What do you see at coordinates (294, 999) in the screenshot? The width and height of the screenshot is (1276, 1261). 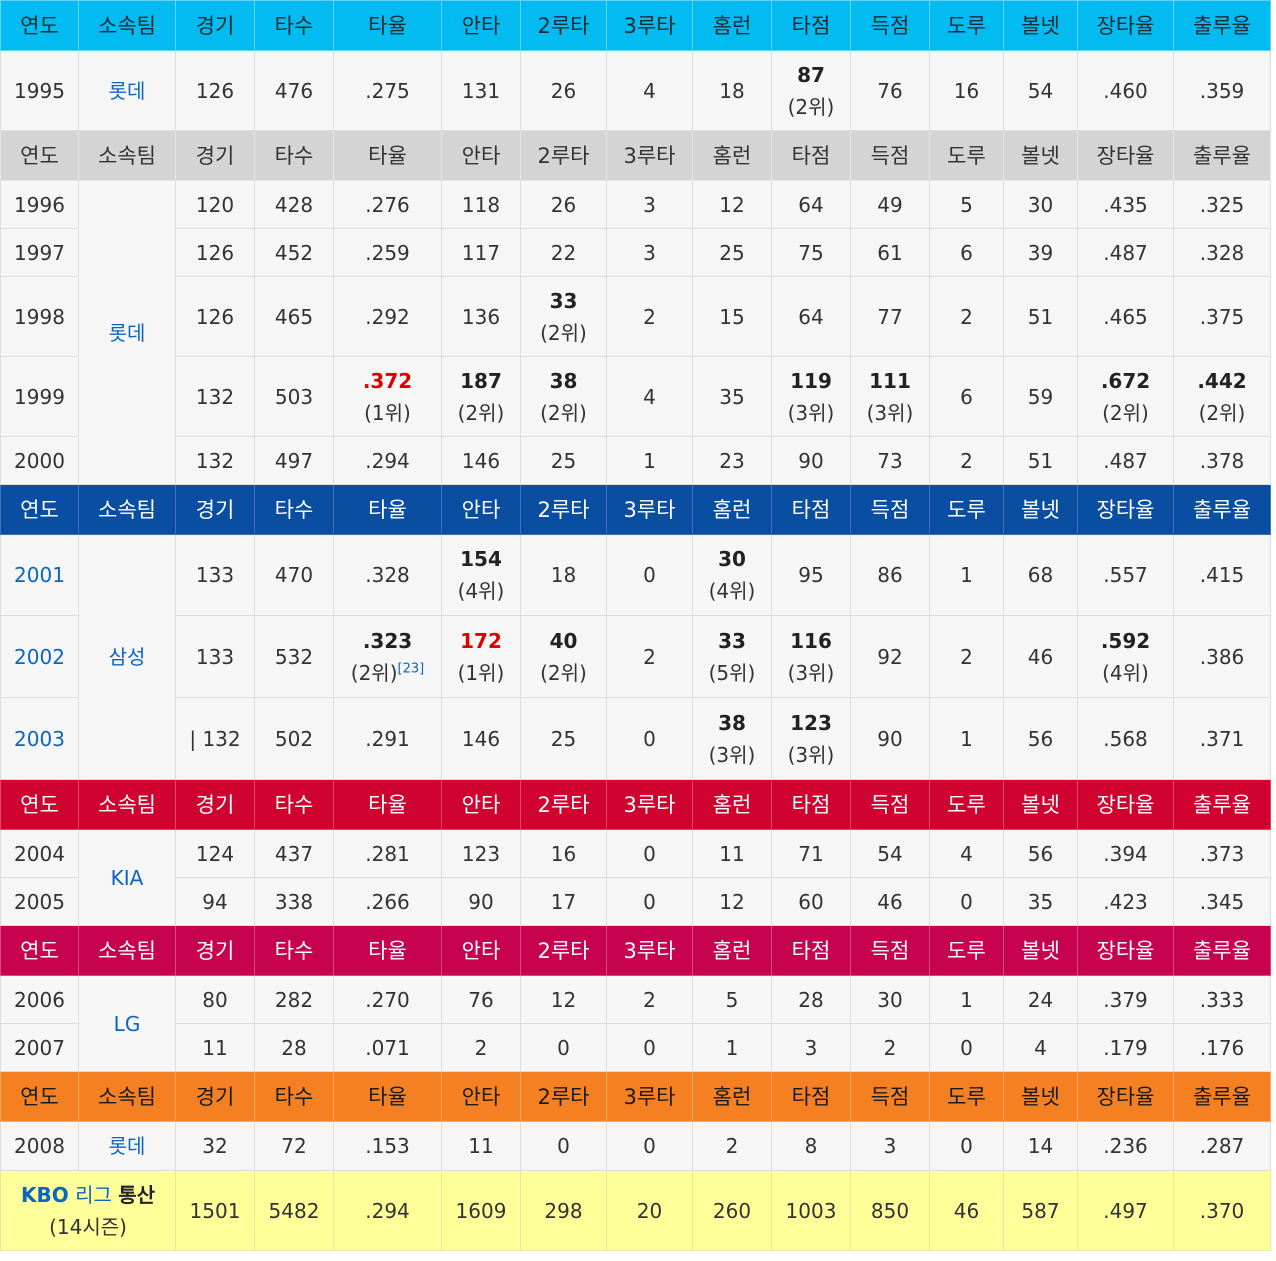 I see `at-bats-cell: 282` at bounding box center [294, 999].